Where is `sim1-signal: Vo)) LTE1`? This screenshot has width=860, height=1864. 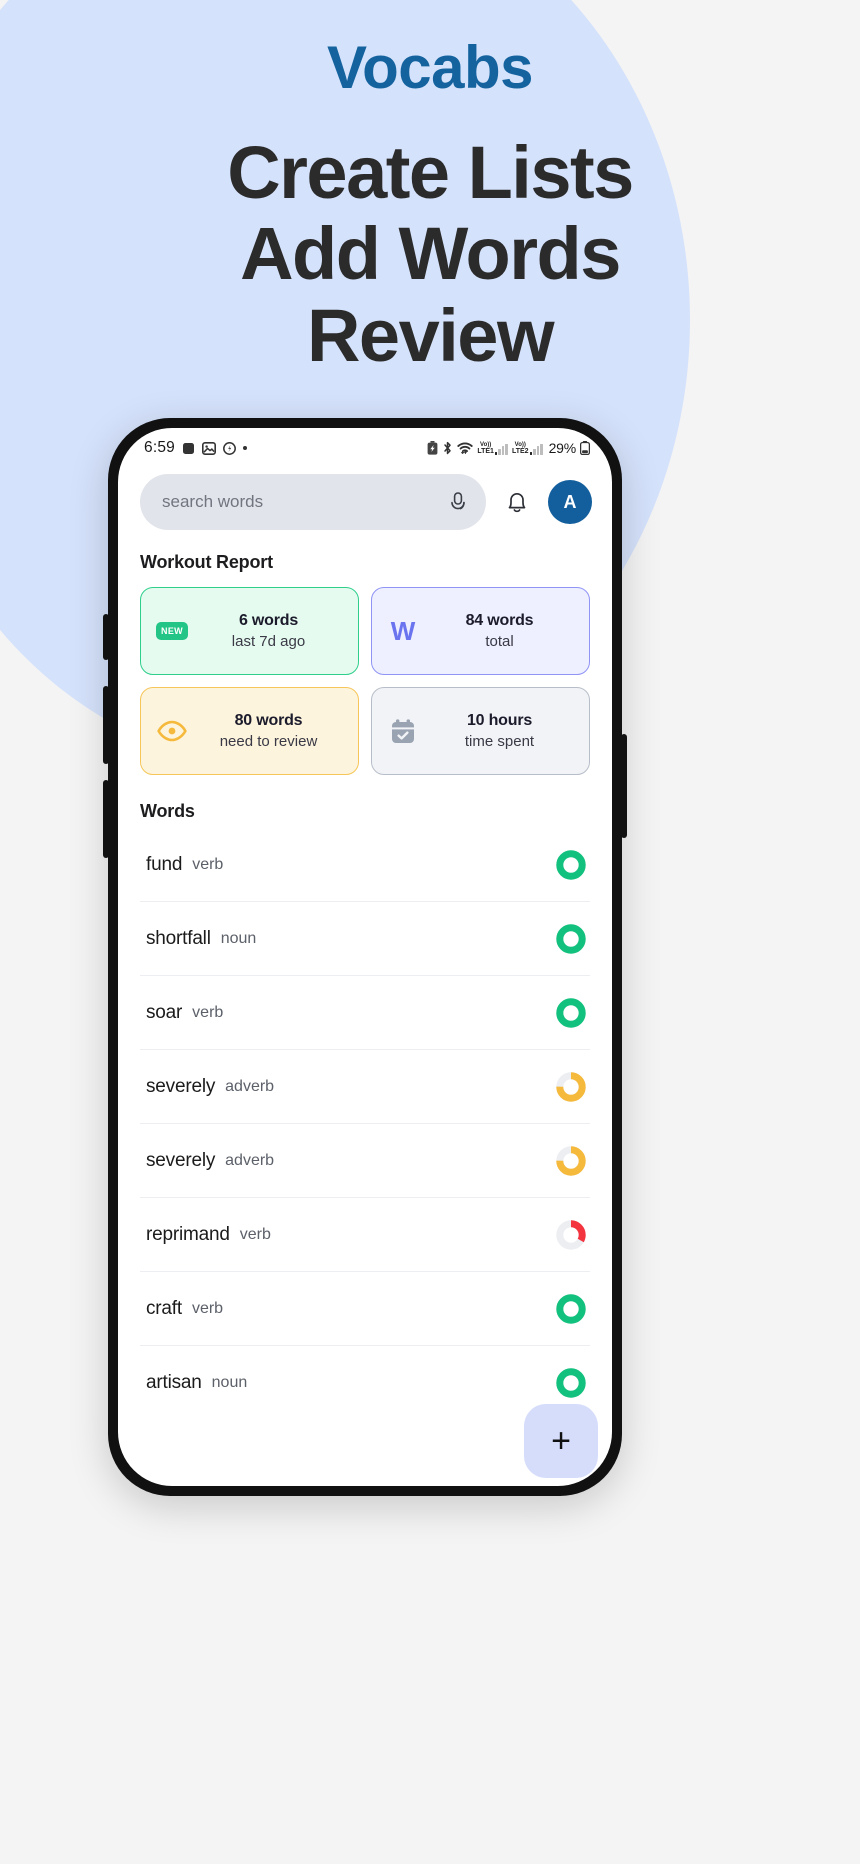
sim1-signal: Vo)) LTE1 is located at coordinates (492, 448).